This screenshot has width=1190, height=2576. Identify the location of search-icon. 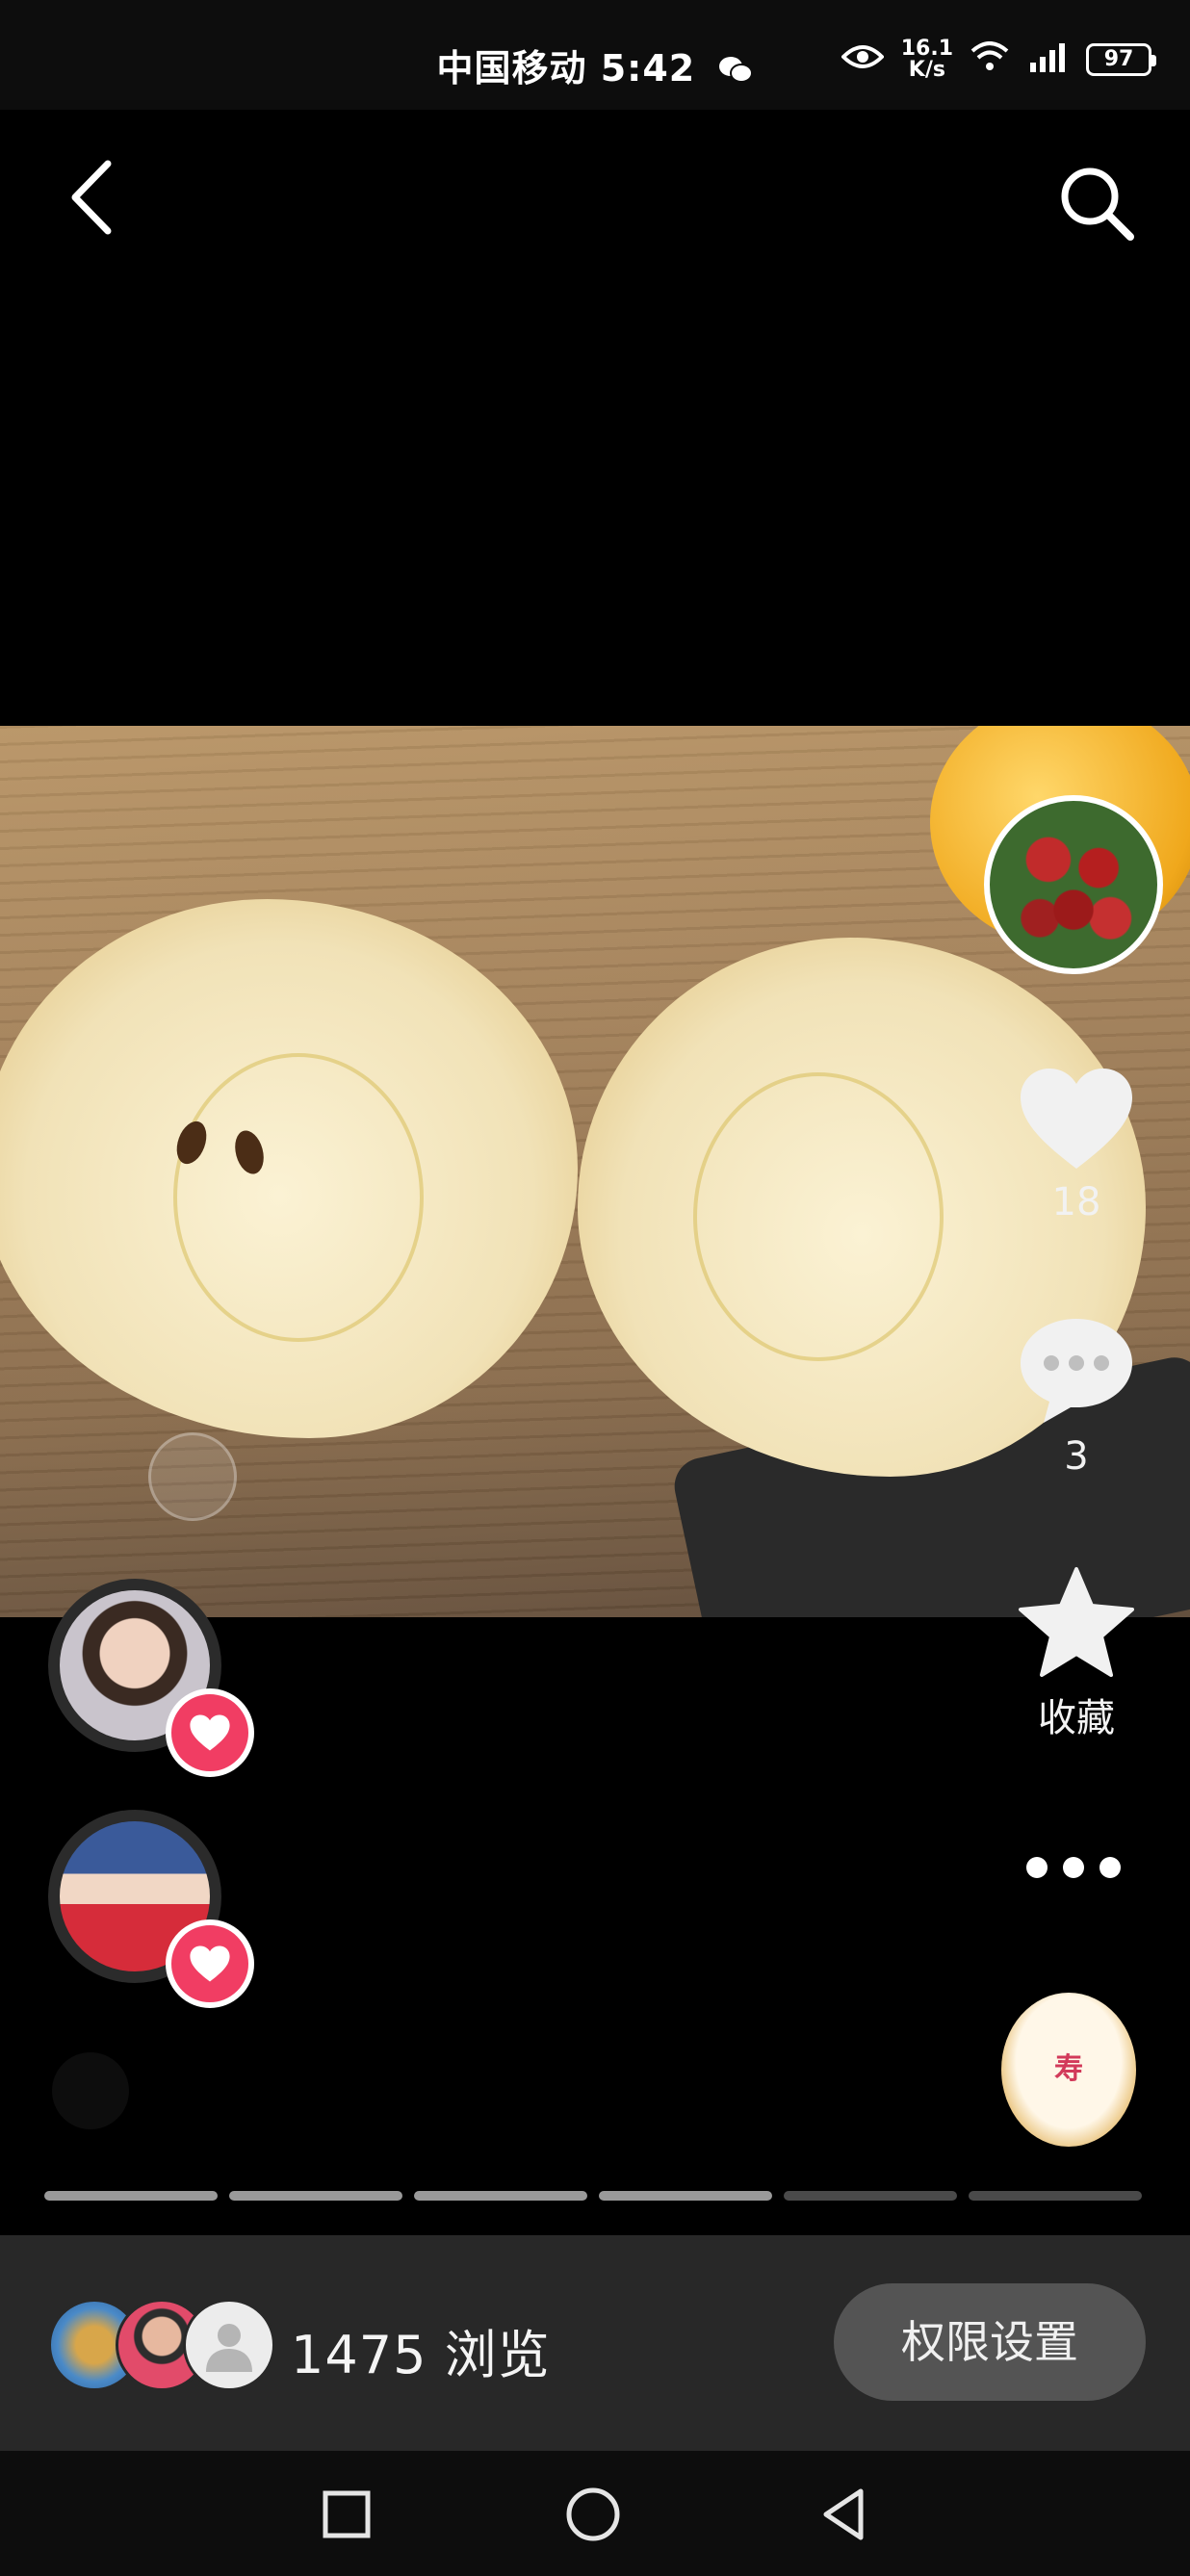
(1097, 204).